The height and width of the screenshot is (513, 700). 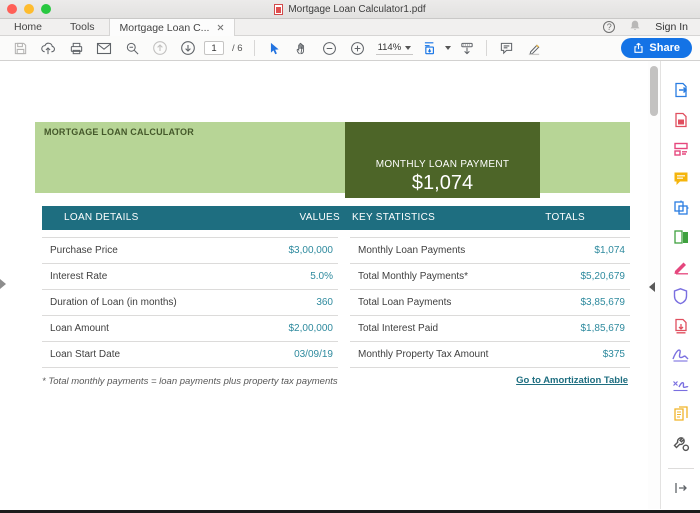 What do you see at coordinates (119, 132) in the screenshot?
I see `calculator-title: MORTGAGE LOAN CALCULATOR` at bounding box center [119, 132].